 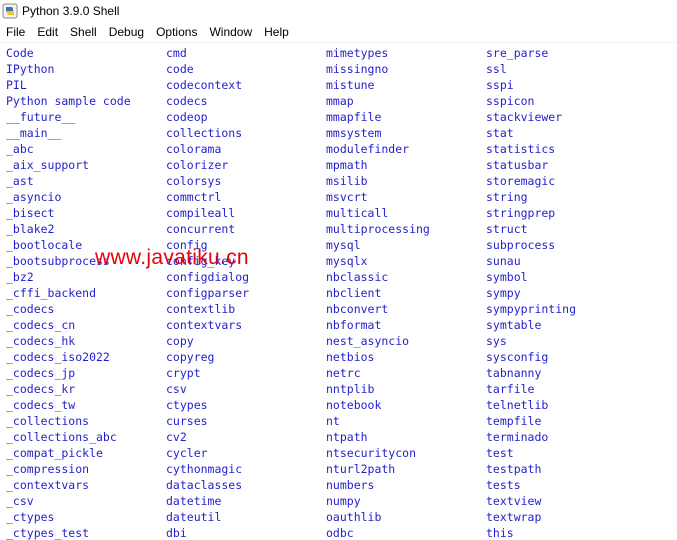 What do you see at coordinates (48, 165) in the screenshot?
I see `module-name: _aix_support` at bounding box center [48, 165].